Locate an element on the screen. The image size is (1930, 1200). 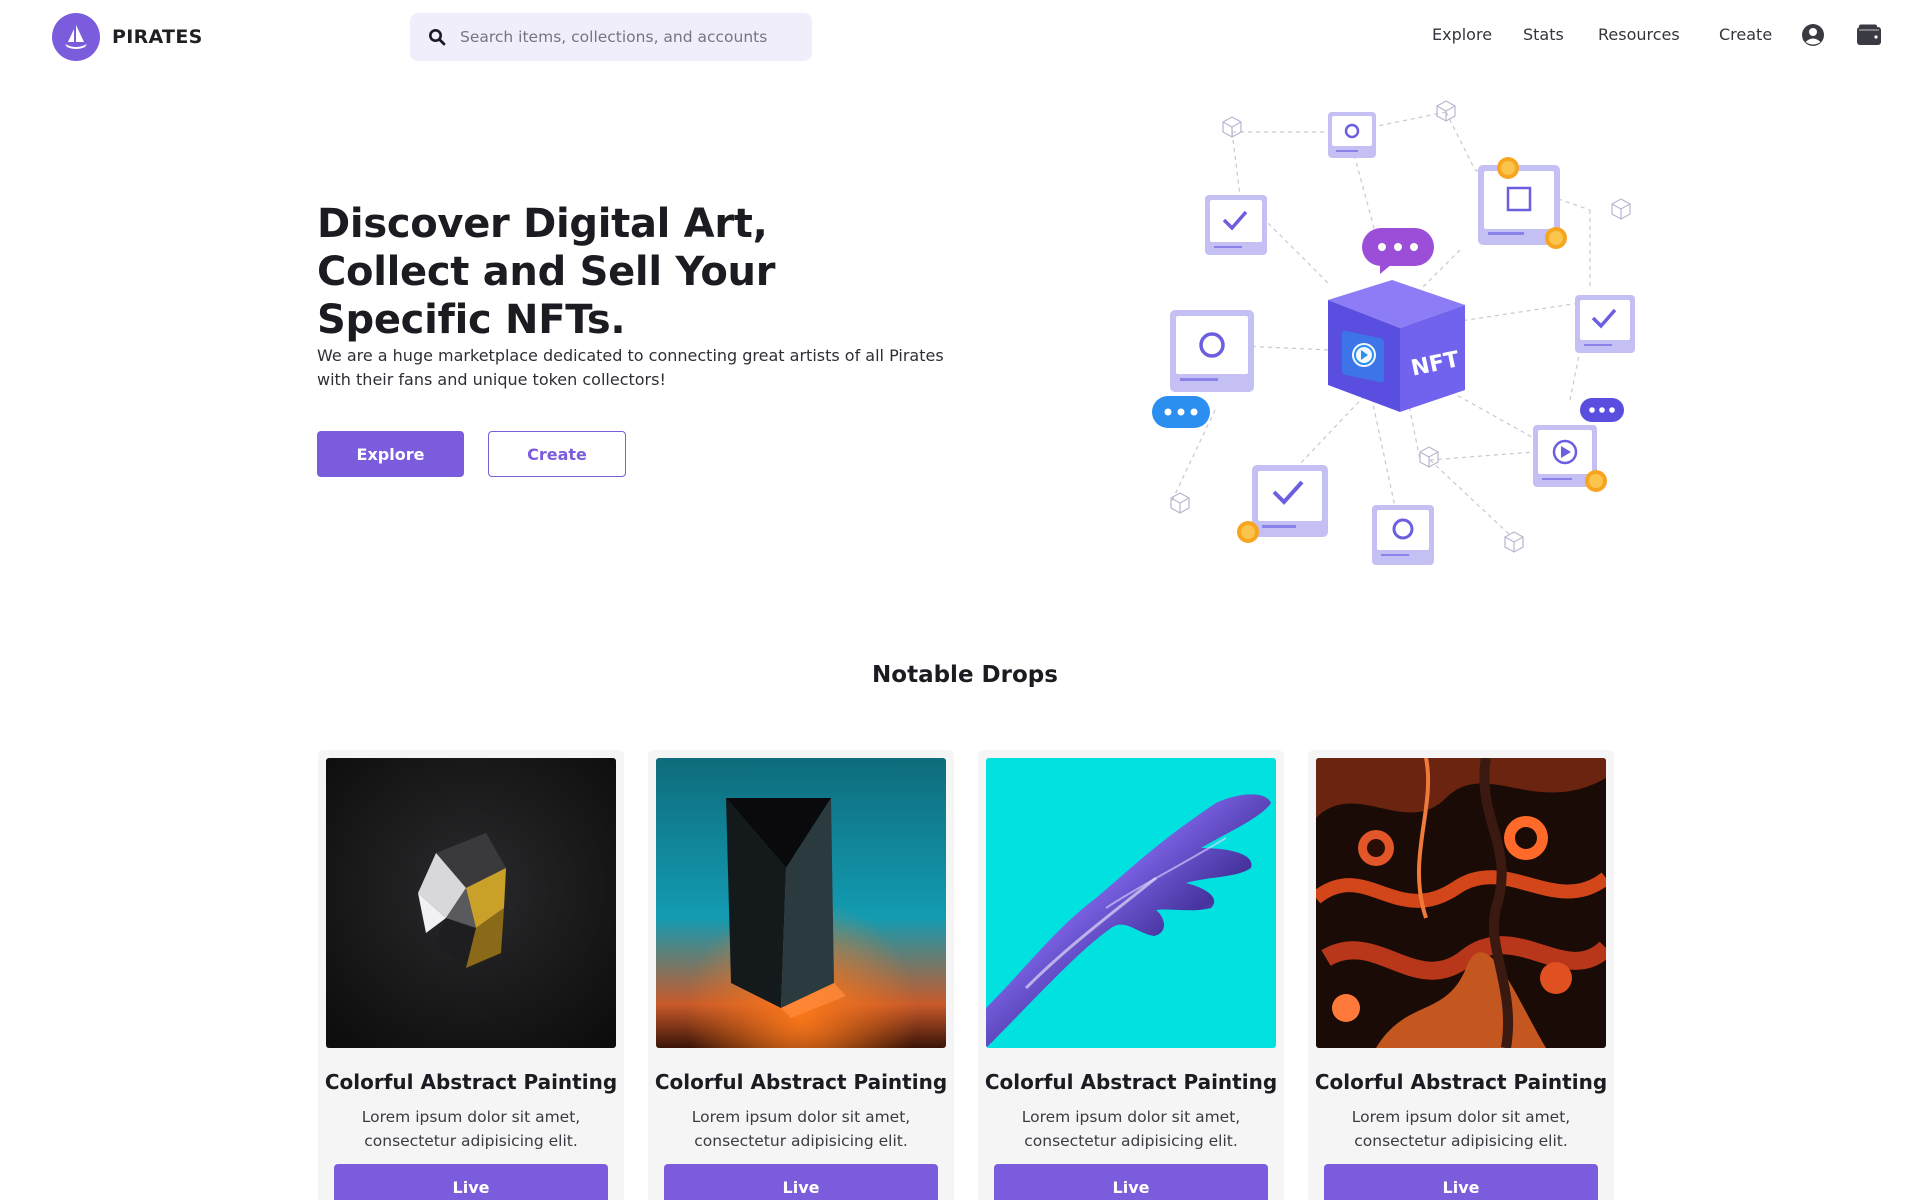
search-icon is located at coordinates (437, 37).